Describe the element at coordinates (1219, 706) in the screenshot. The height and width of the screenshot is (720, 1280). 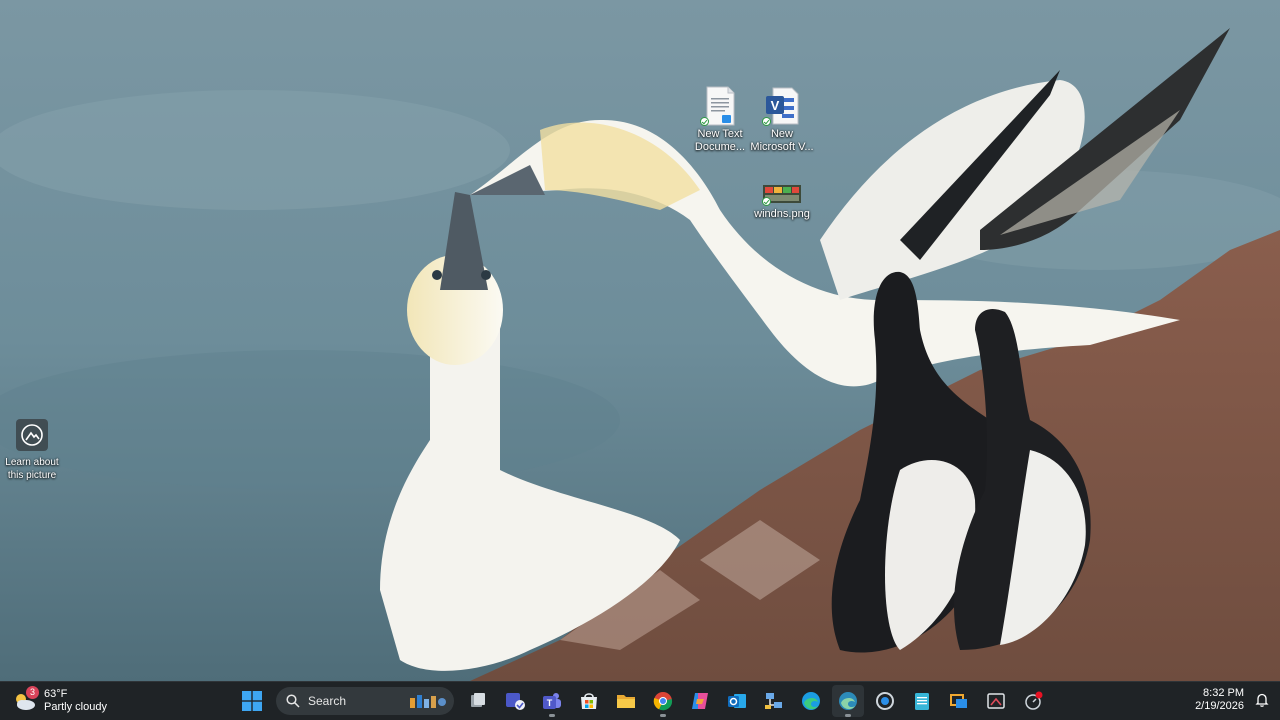
I see `clock-date: 2/19/2026` at that location.